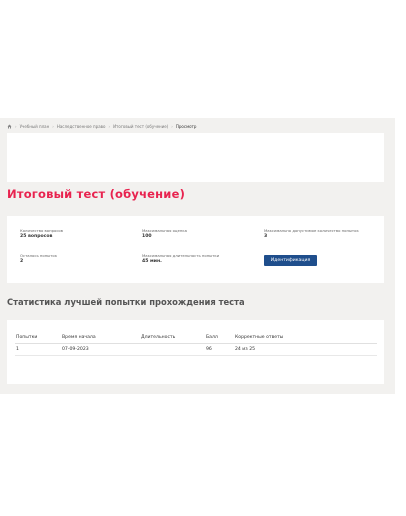  What do you see at coordinates (96, 194) in the screenshot?
I see `page-title: Итоговый тест (обучение)` at bounding box center [96, 194].